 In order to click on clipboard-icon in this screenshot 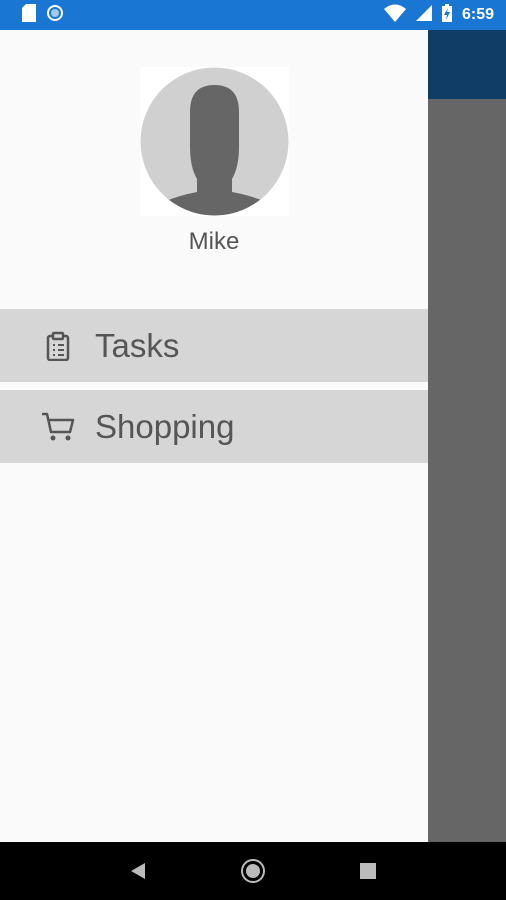, I will do `click(58, 346)`.